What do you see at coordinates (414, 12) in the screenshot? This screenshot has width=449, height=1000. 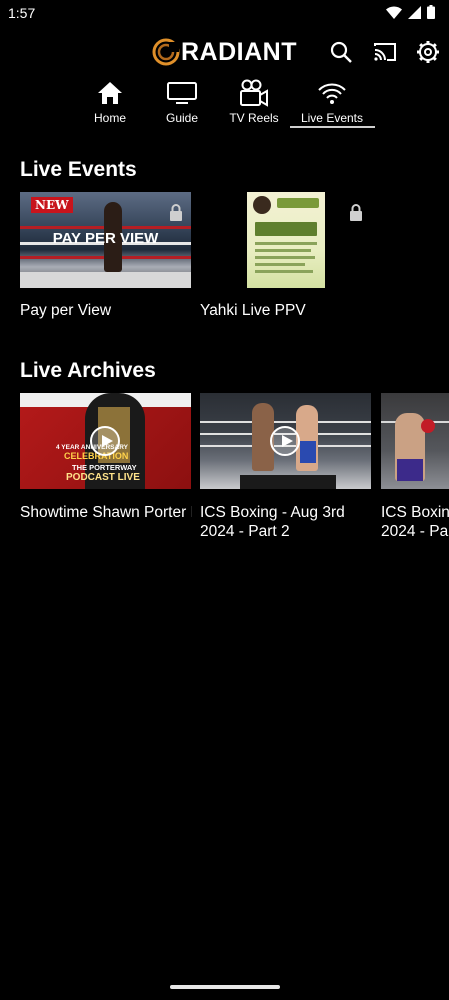 I see `signal-icon` at bounding box center [414, 12].